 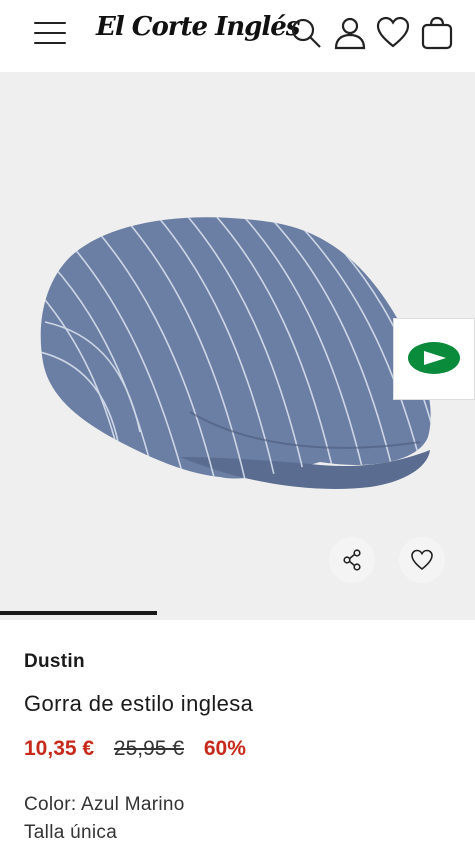 What do you see at coordinates (78, 613) in the screenshot?
I see `gallery-progress-indicator` at bounding box center [78, 613].